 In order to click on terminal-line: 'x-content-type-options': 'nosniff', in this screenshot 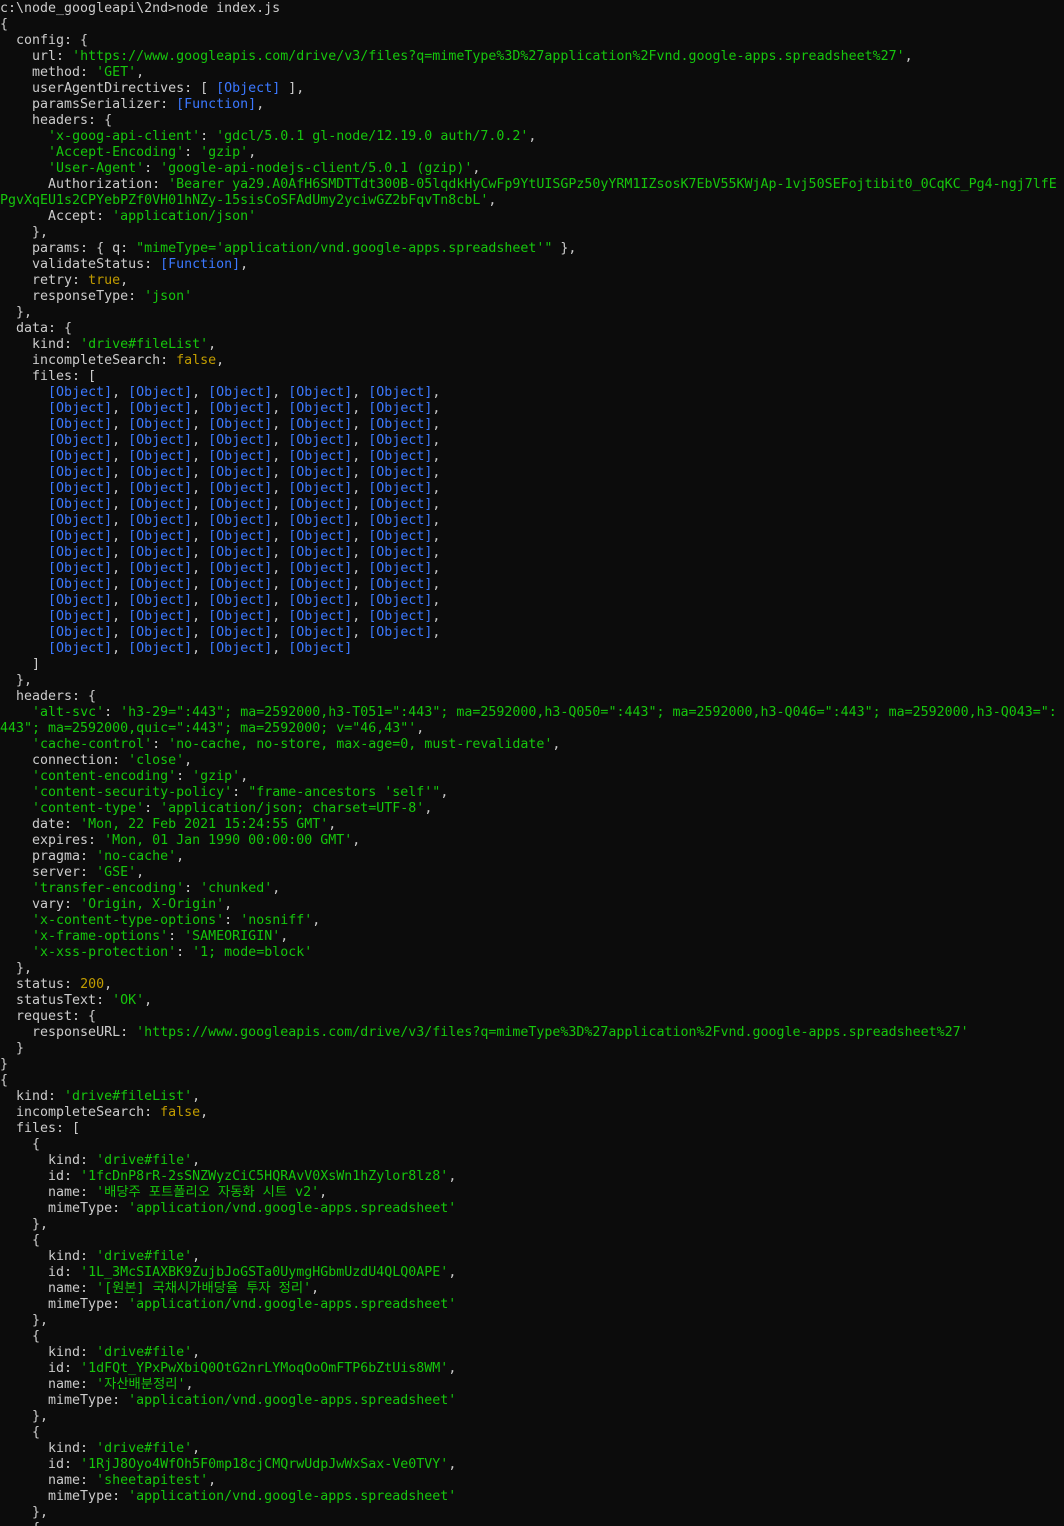, I will do `click(532, 921)`.